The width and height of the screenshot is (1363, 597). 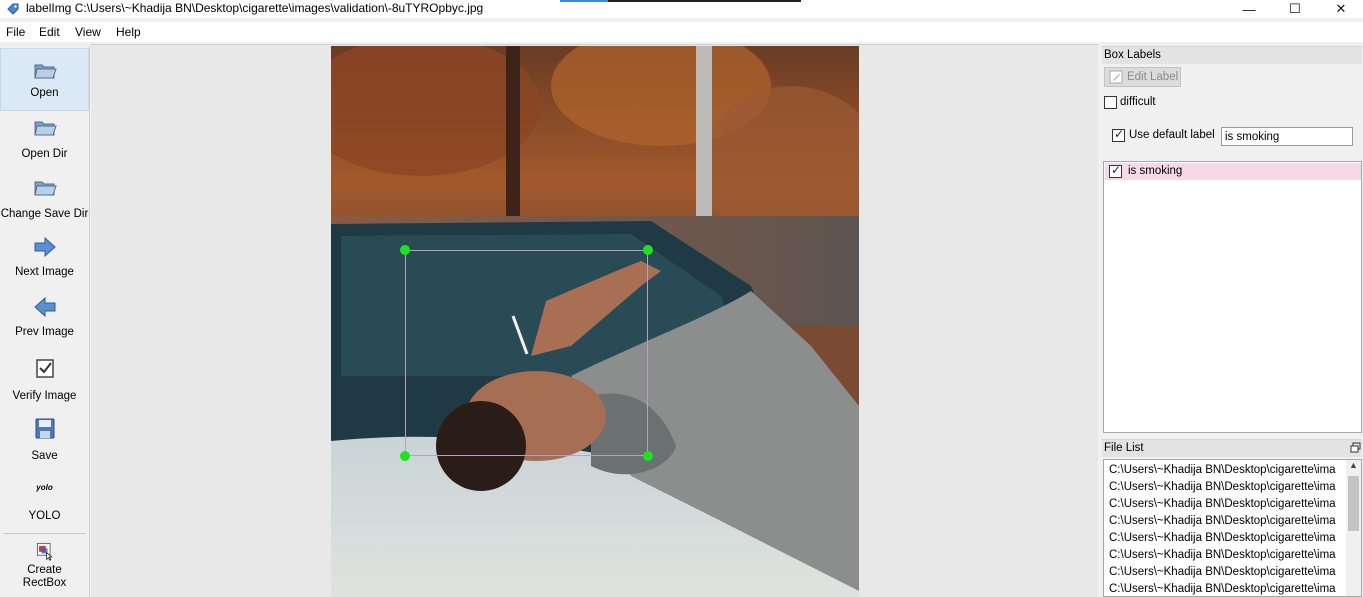 I want to click on menu-file: File, so click(x=15, y=32).